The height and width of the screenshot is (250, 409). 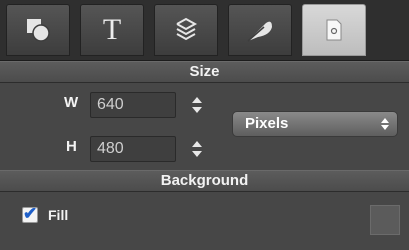 What do you see at coordinates (71, 102) in the screenshot?
I see `width-label: W` at bounding box center [71, 102].